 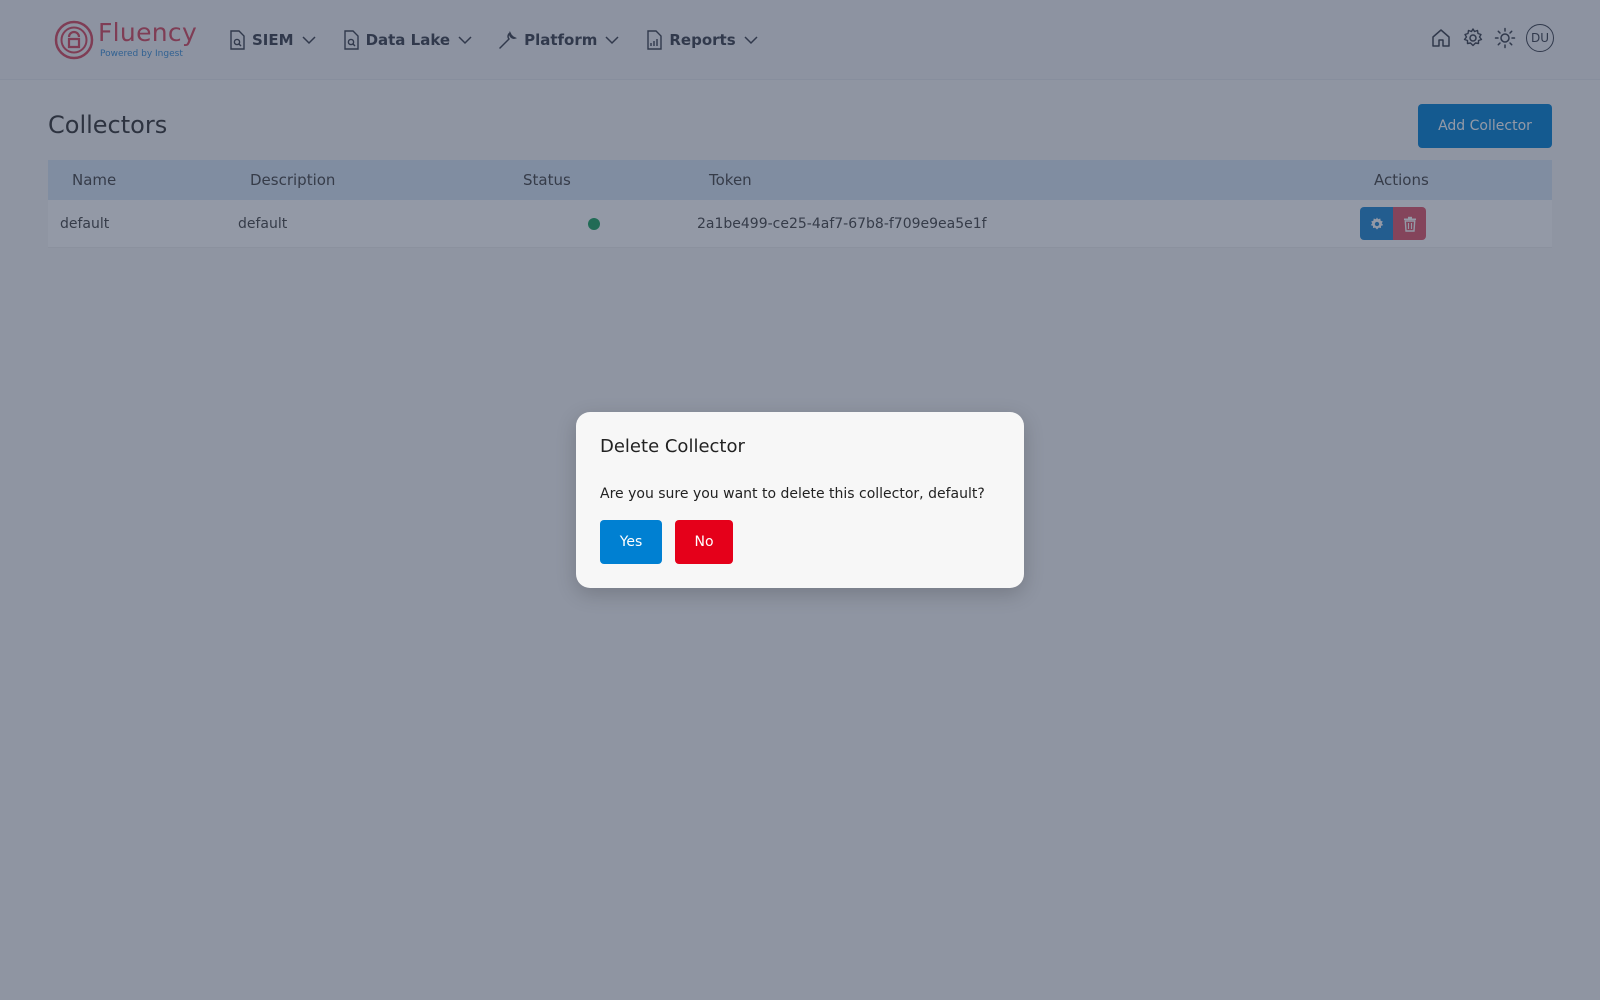 I want to click on dialog-title: Delete Collector, so click(x=672, y=446).